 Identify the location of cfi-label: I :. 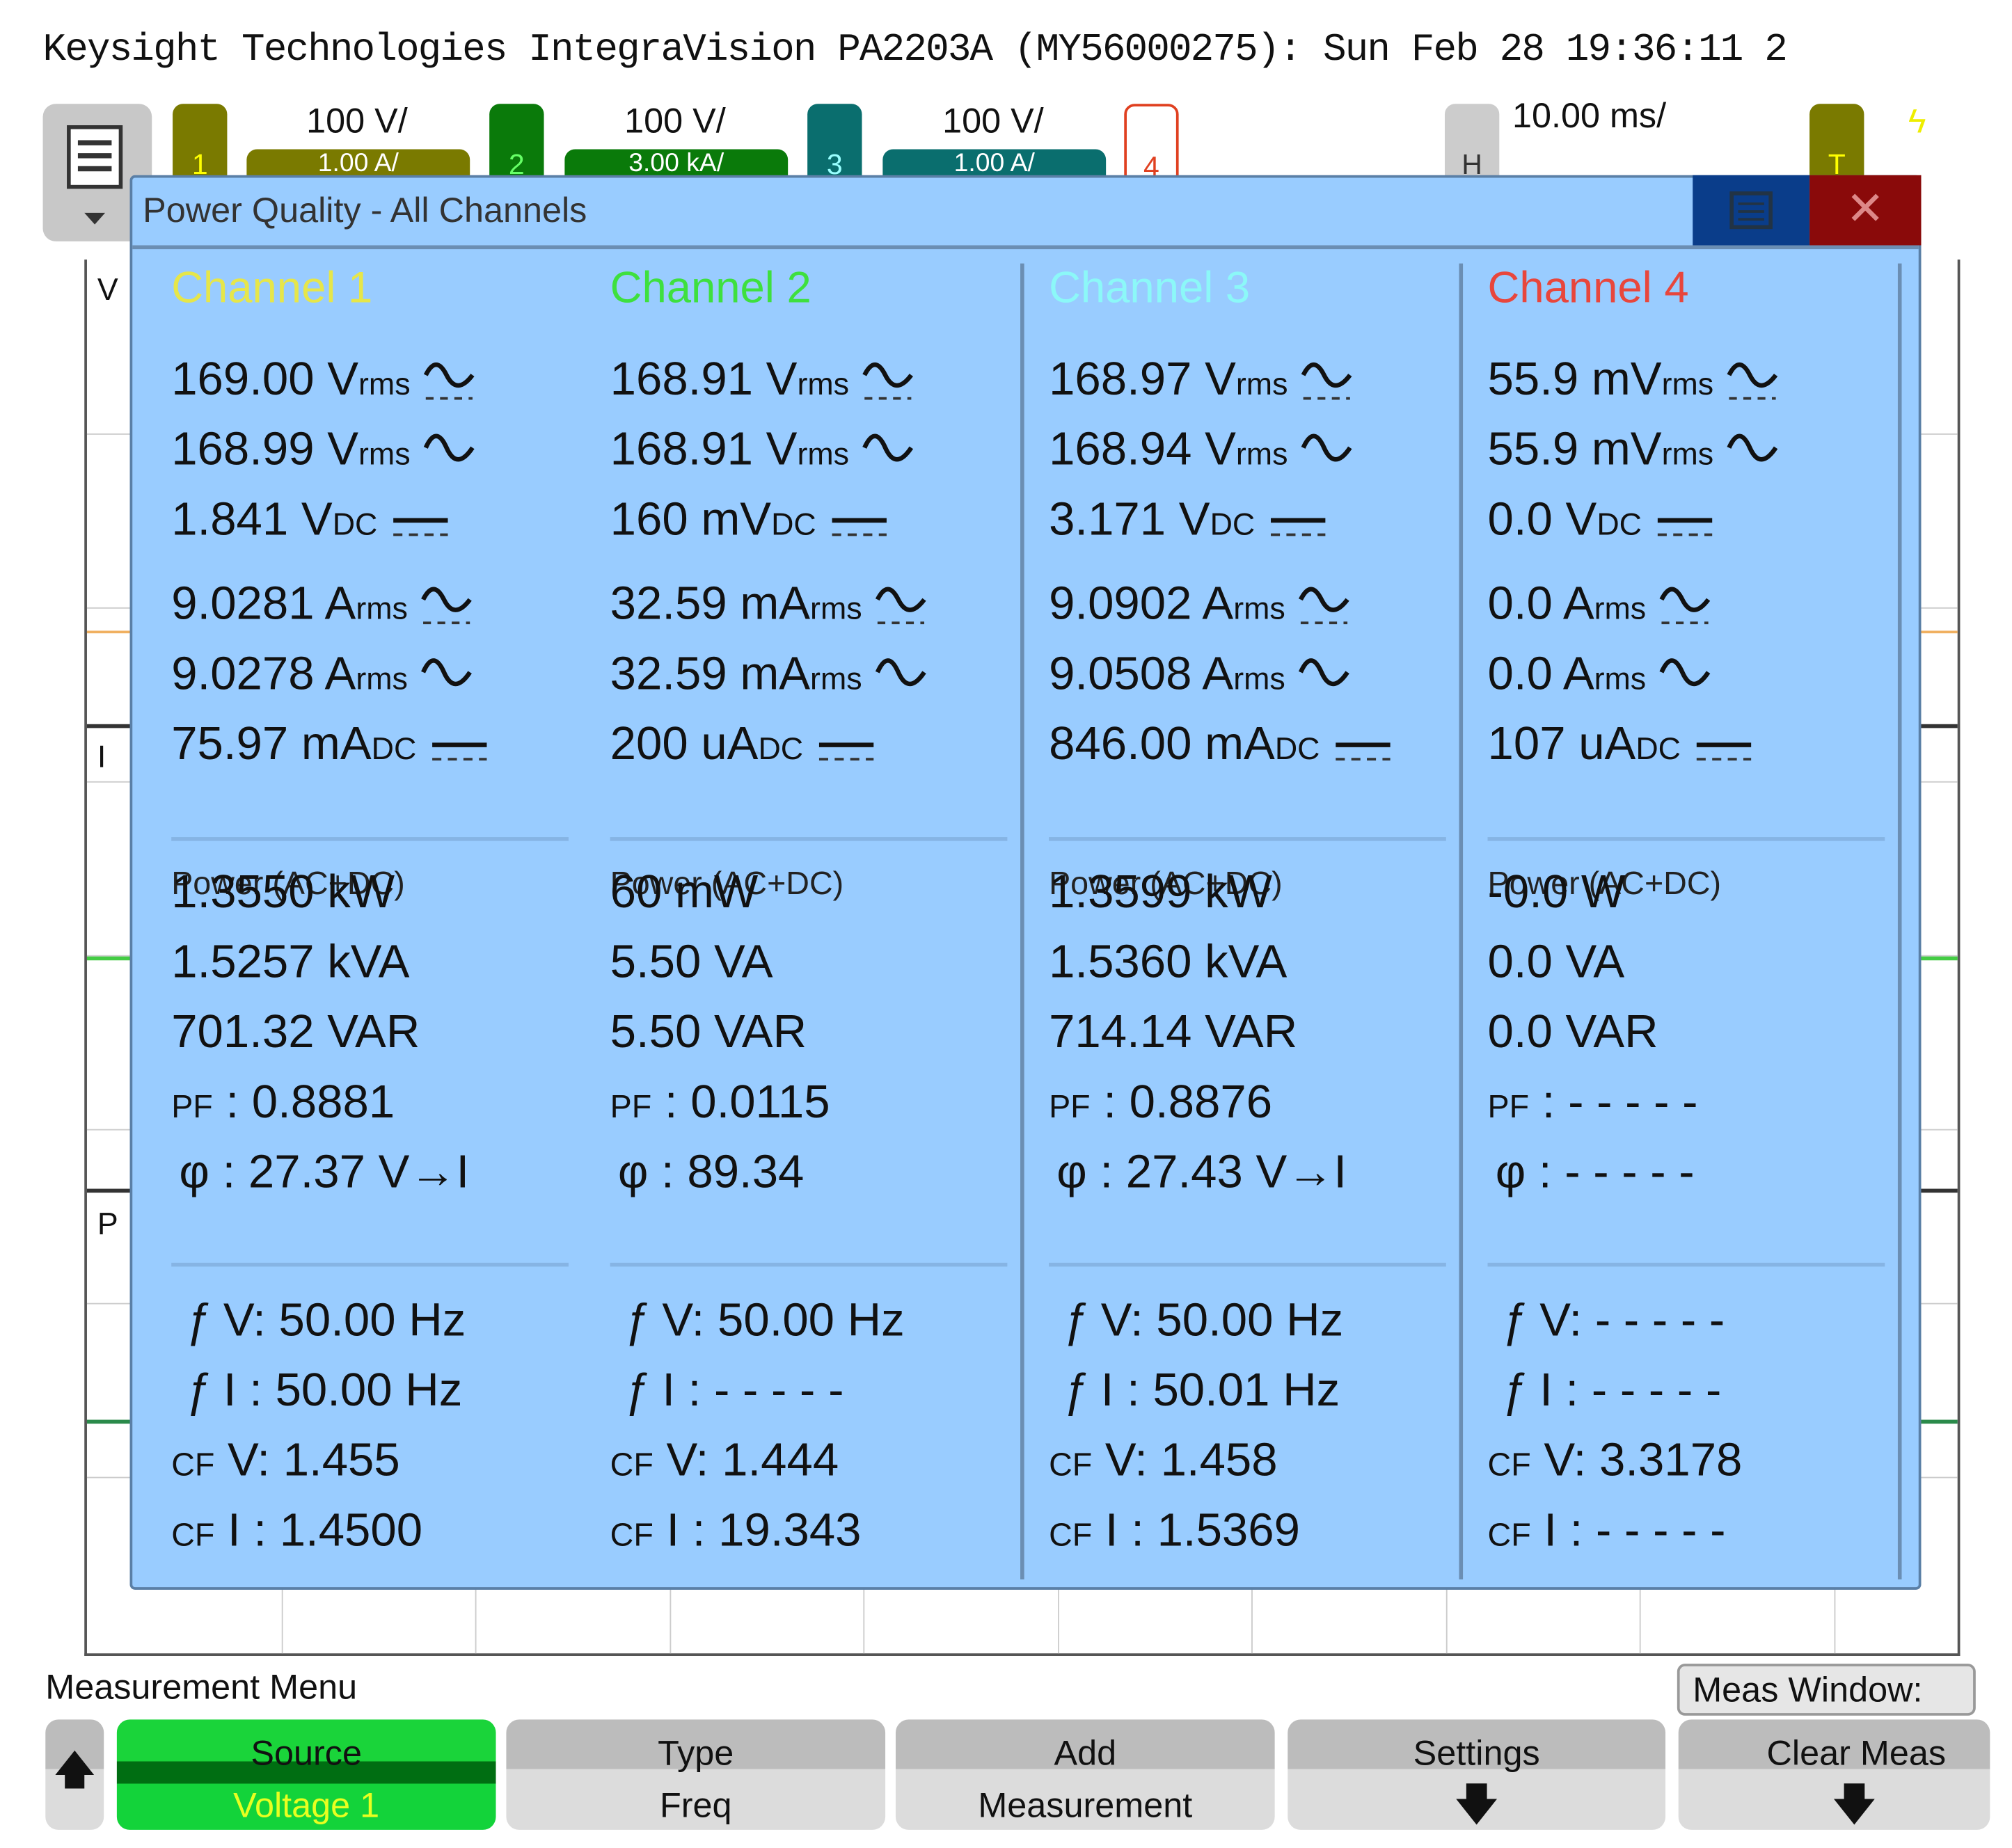
(247, 1529).